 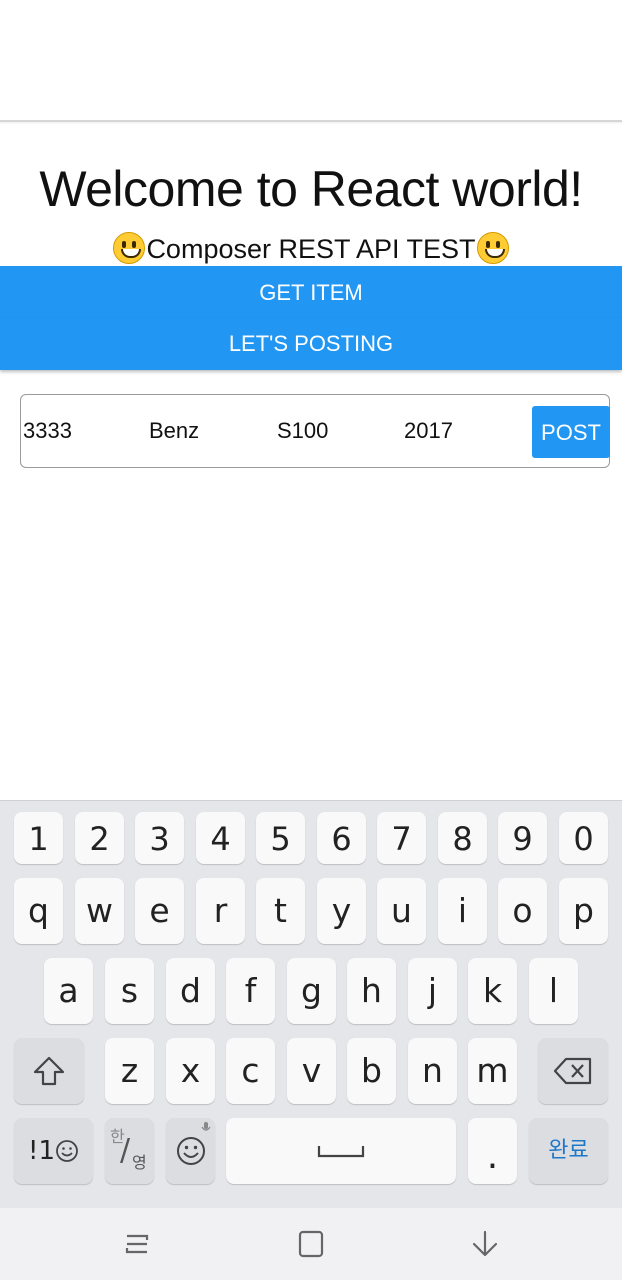 What do you see at coordinates (459, 431) in the screenshot?
I see `year-field: 2017` at bounding box center [459, 431].